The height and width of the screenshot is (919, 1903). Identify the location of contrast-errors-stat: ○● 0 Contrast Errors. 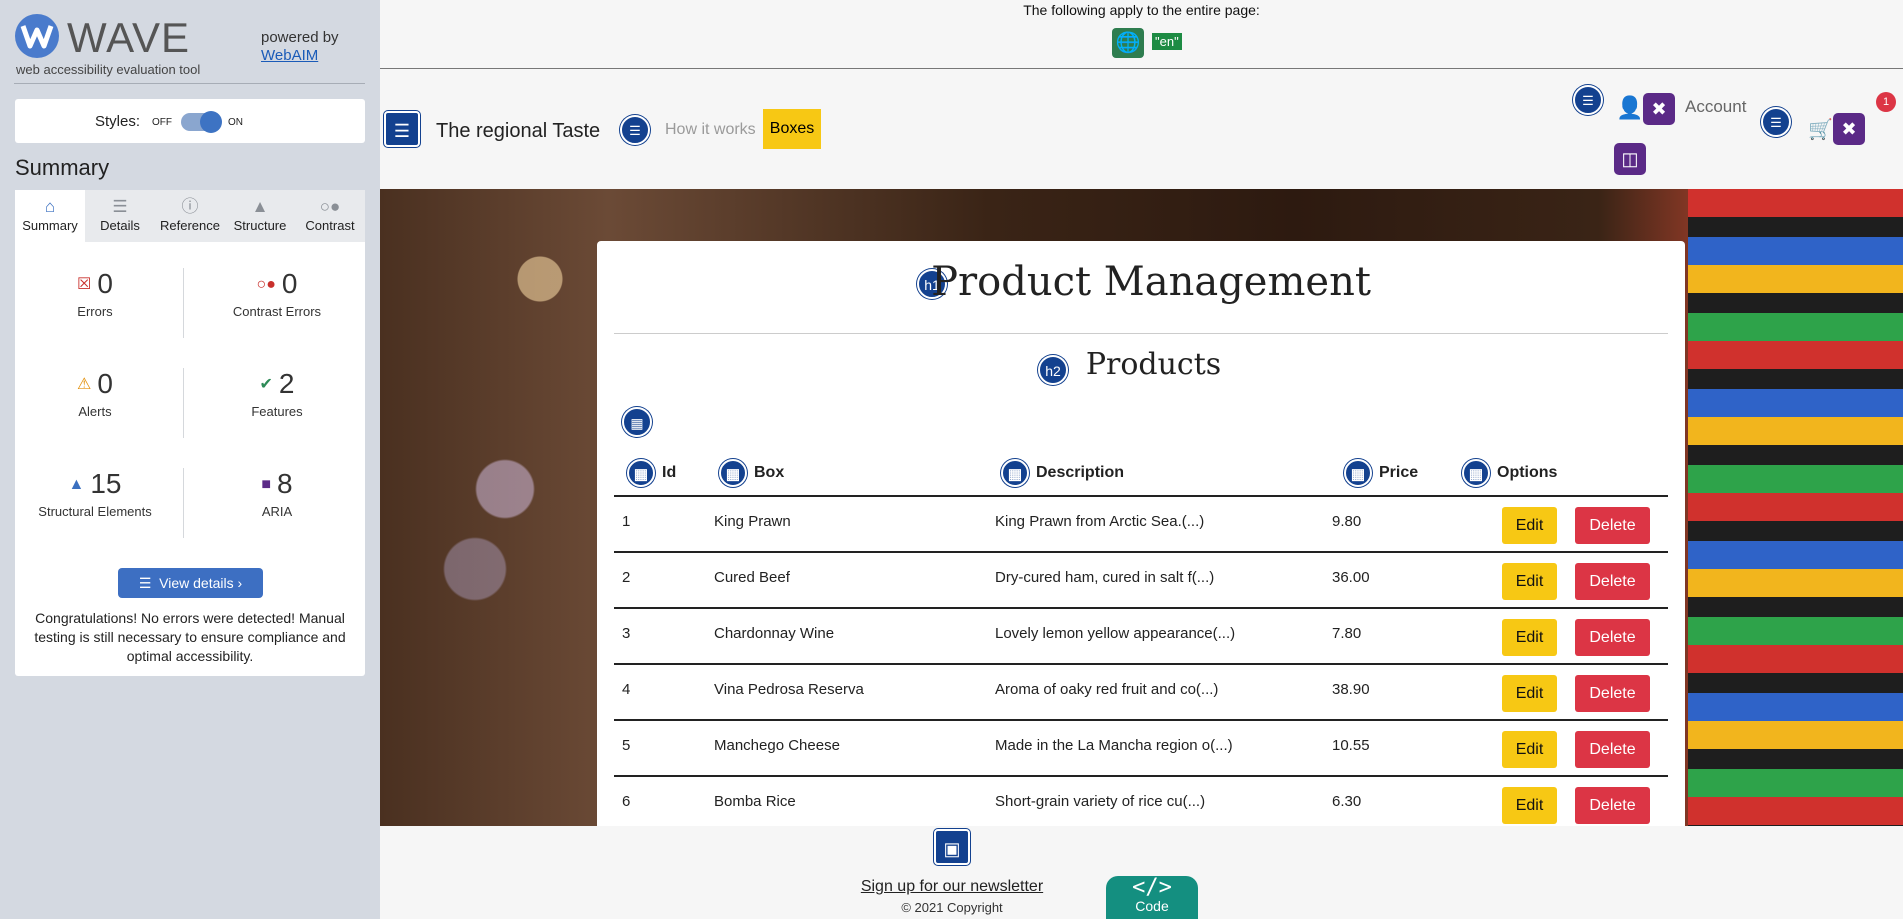
(277, 293).